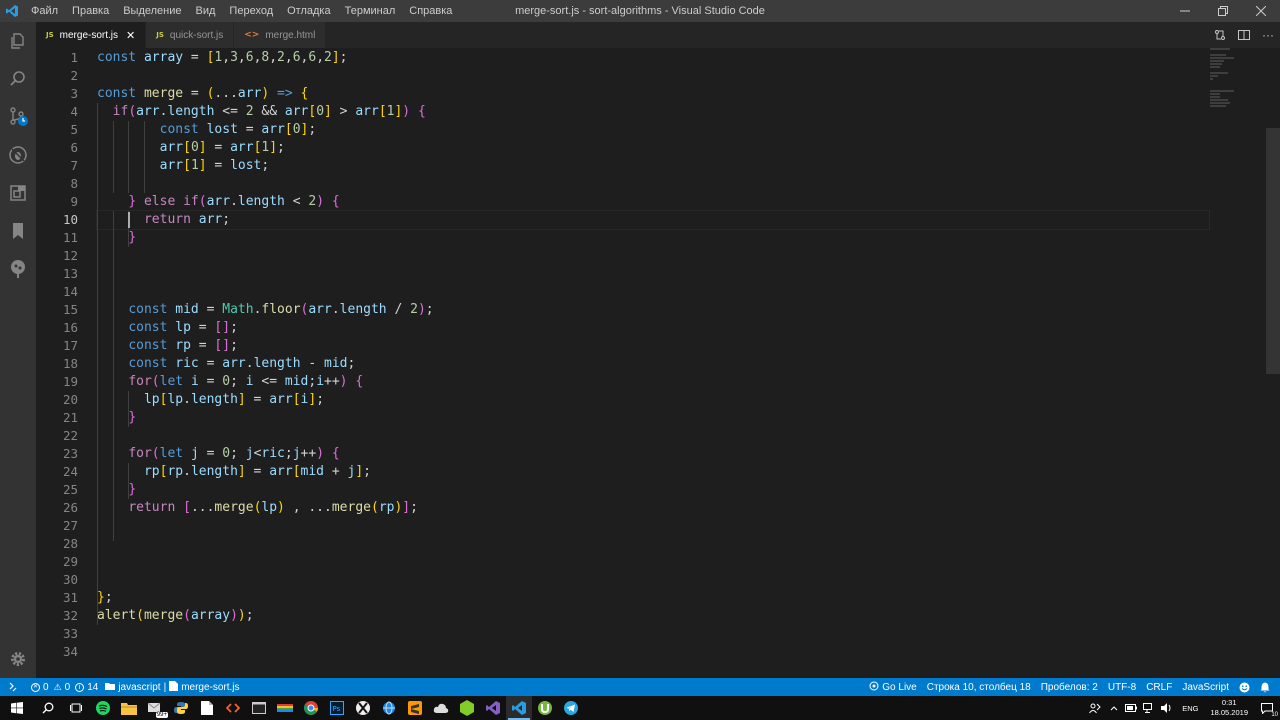 Image resolution: width=1280 pixels, height=720 pixels. I want to click on mail-badge-icon: 99+, so click(155, 708).